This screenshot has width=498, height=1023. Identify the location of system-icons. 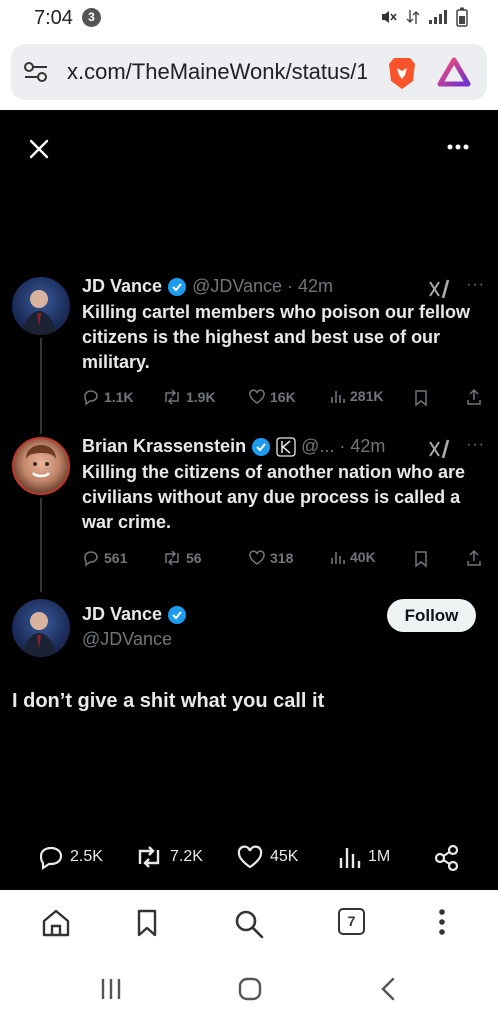
(424, 17).